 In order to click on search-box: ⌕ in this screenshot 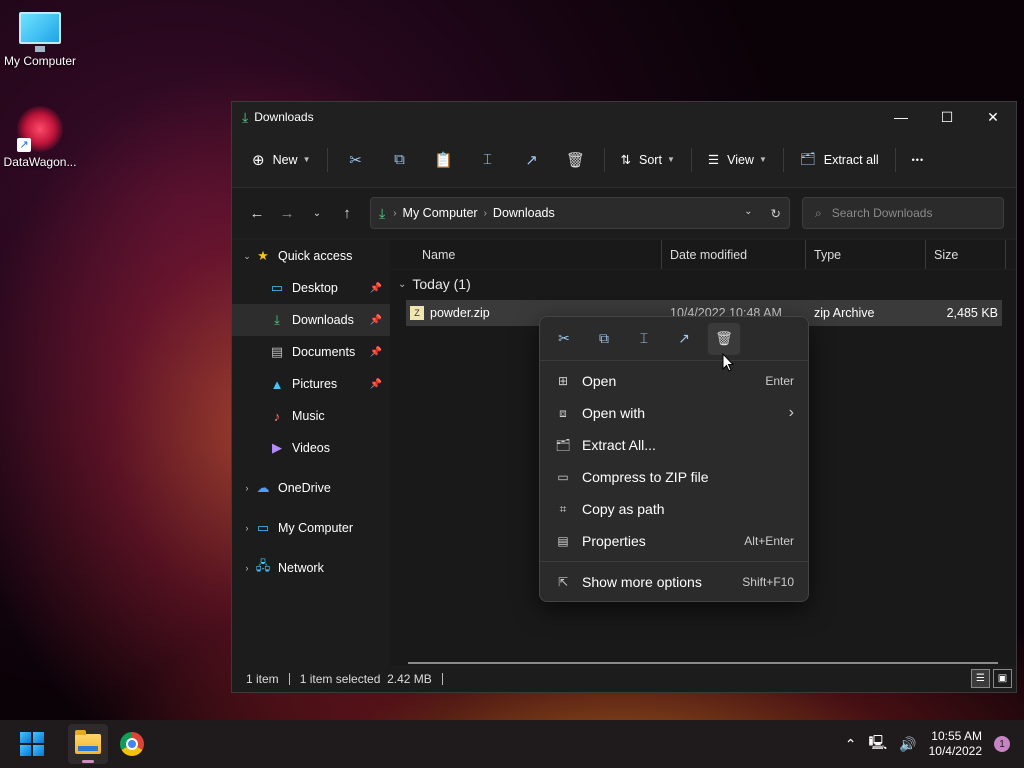, I will do `click(903, 213)`.